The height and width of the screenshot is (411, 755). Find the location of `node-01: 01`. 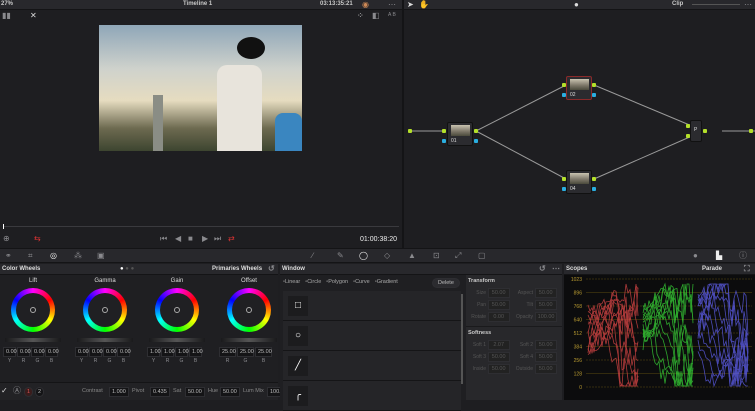

node-01: 01 is located at coordinates (460, 134).